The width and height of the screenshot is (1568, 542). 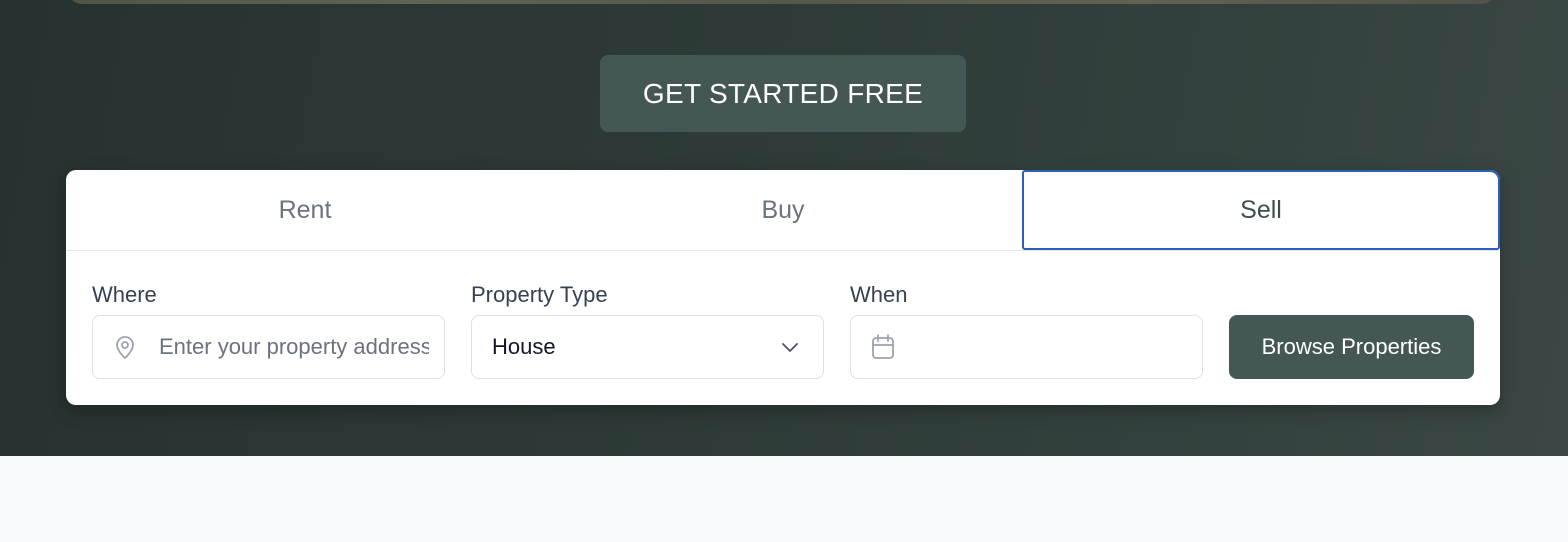 What do you see at coordinates (783, 93) in the screenshot?
I see `get-started-button: GET STARTED FREE` at bounding box center [783, 93].